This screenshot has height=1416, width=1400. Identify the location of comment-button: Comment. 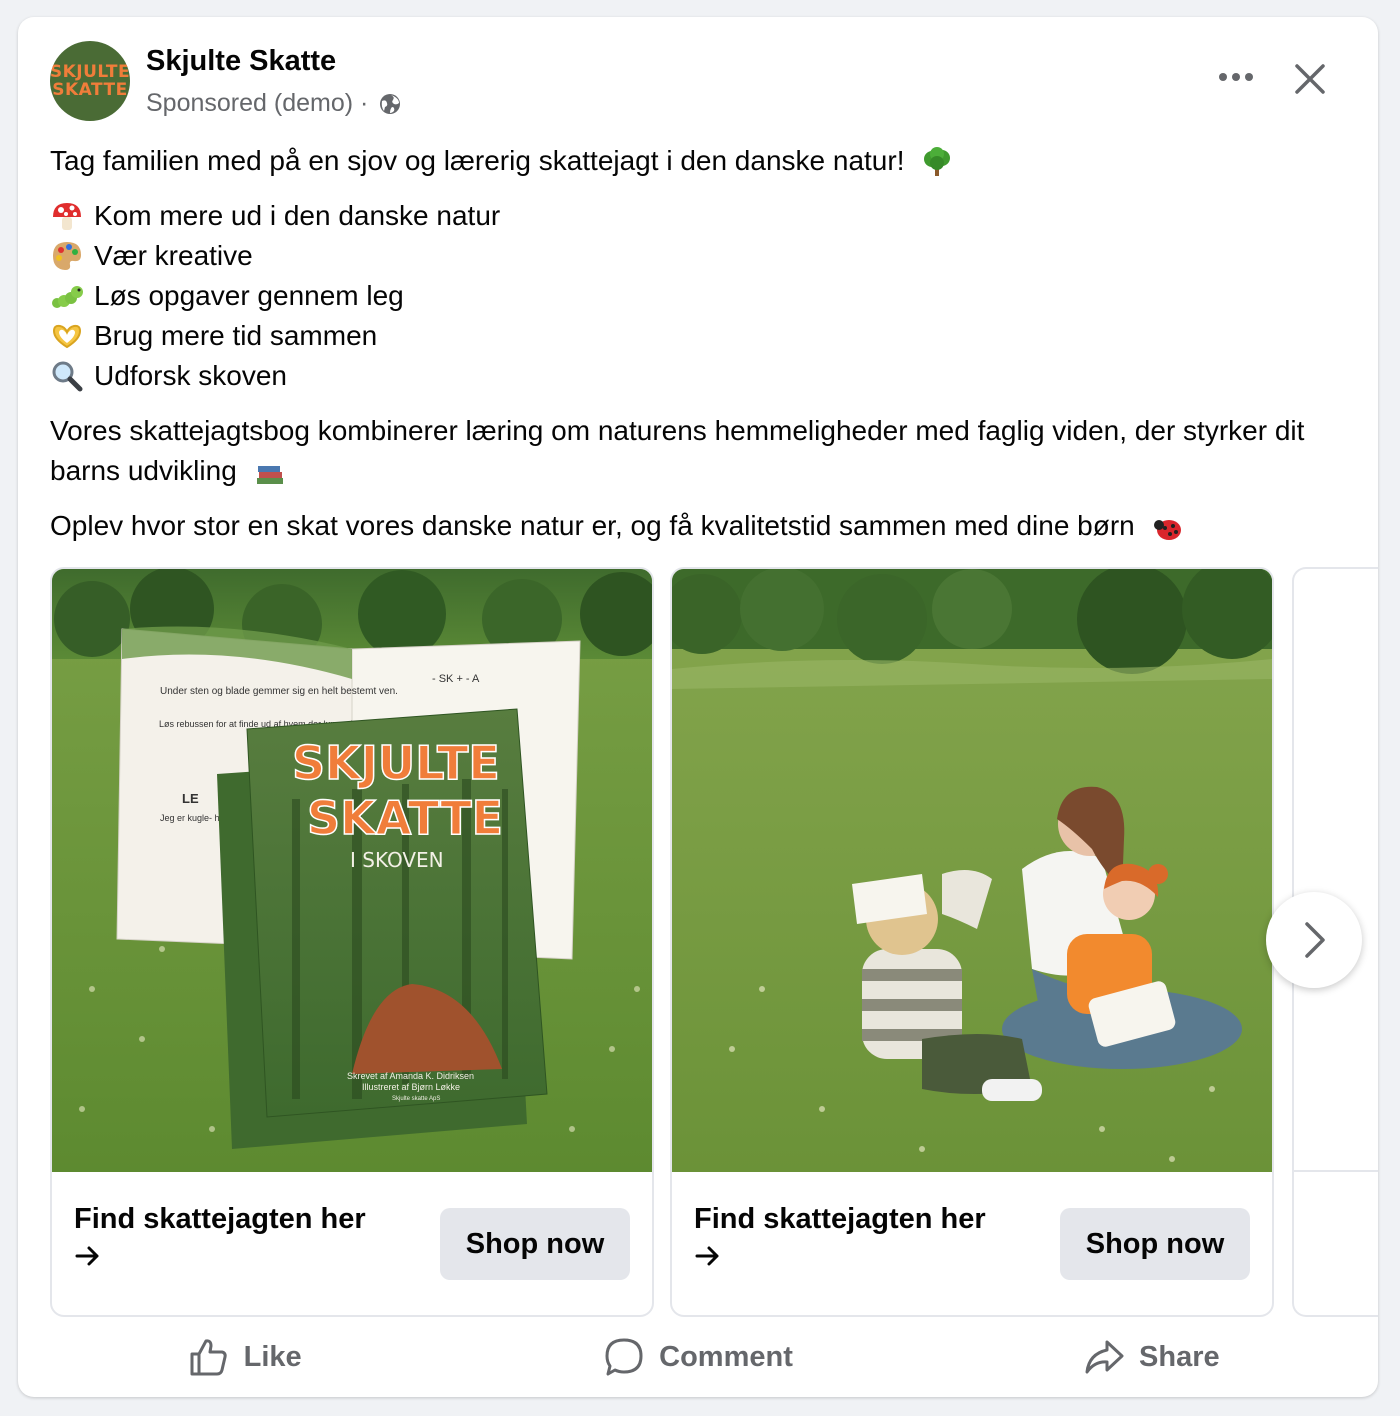
(697, 1357).